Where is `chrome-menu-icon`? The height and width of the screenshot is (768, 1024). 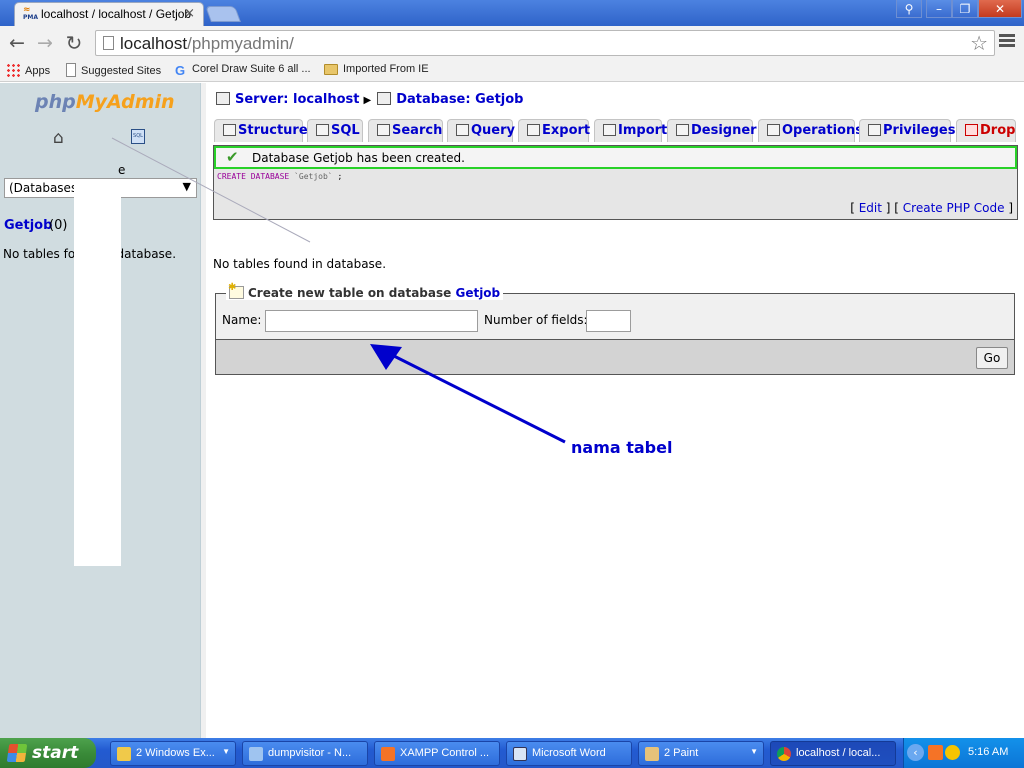
chrome-menu-icon is located at coordinates (1007, 40).